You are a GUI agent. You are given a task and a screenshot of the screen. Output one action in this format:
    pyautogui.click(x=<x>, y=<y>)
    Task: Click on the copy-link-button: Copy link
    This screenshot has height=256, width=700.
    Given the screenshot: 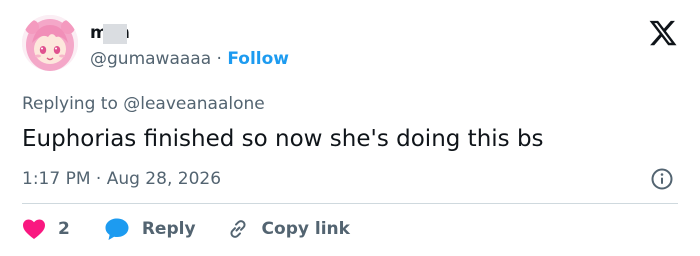 What is the action you would take?
    pyautogui.click(x=288, y=229)
    